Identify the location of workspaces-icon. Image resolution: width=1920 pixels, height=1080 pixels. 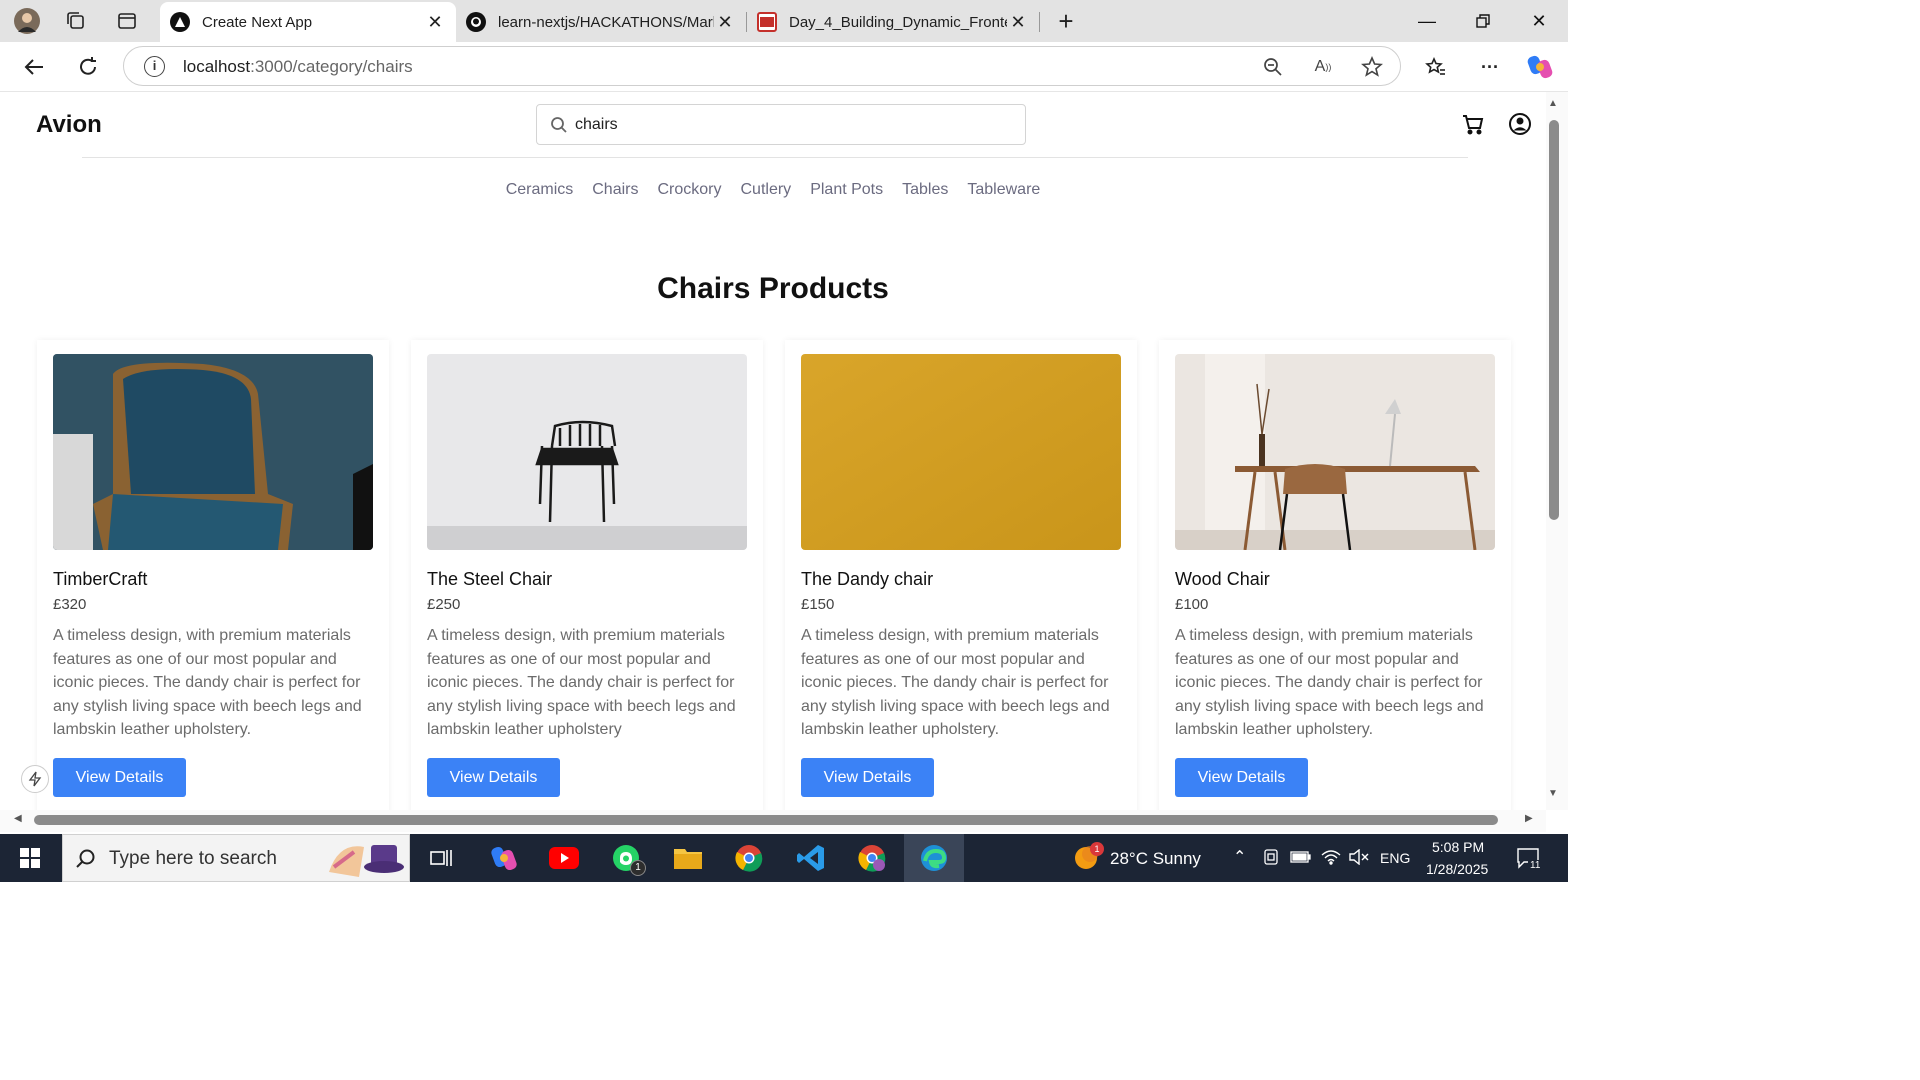
(76, 21).